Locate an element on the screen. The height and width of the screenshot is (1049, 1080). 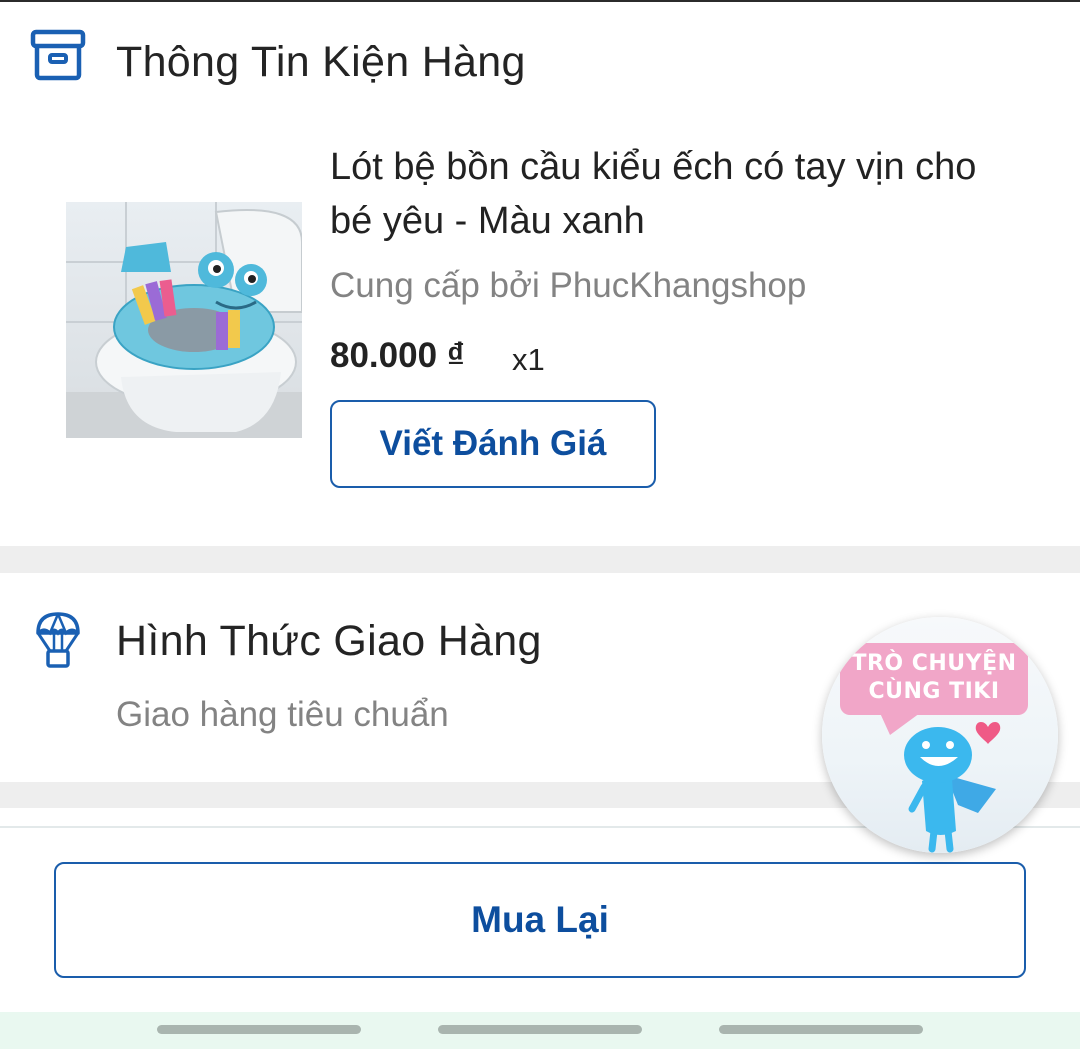
chat-label-line2: CÙNG TIKI is located at coordinates (934, 691).